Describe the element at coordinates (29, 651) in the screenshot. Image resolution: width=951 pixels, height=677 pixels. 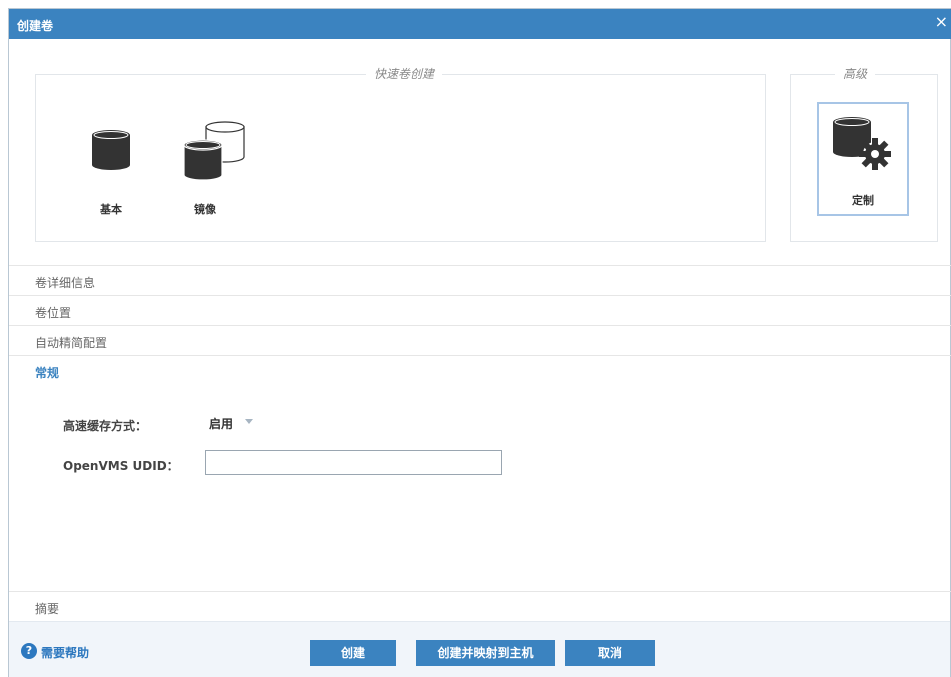
I see `help-icon: ?` at that location.